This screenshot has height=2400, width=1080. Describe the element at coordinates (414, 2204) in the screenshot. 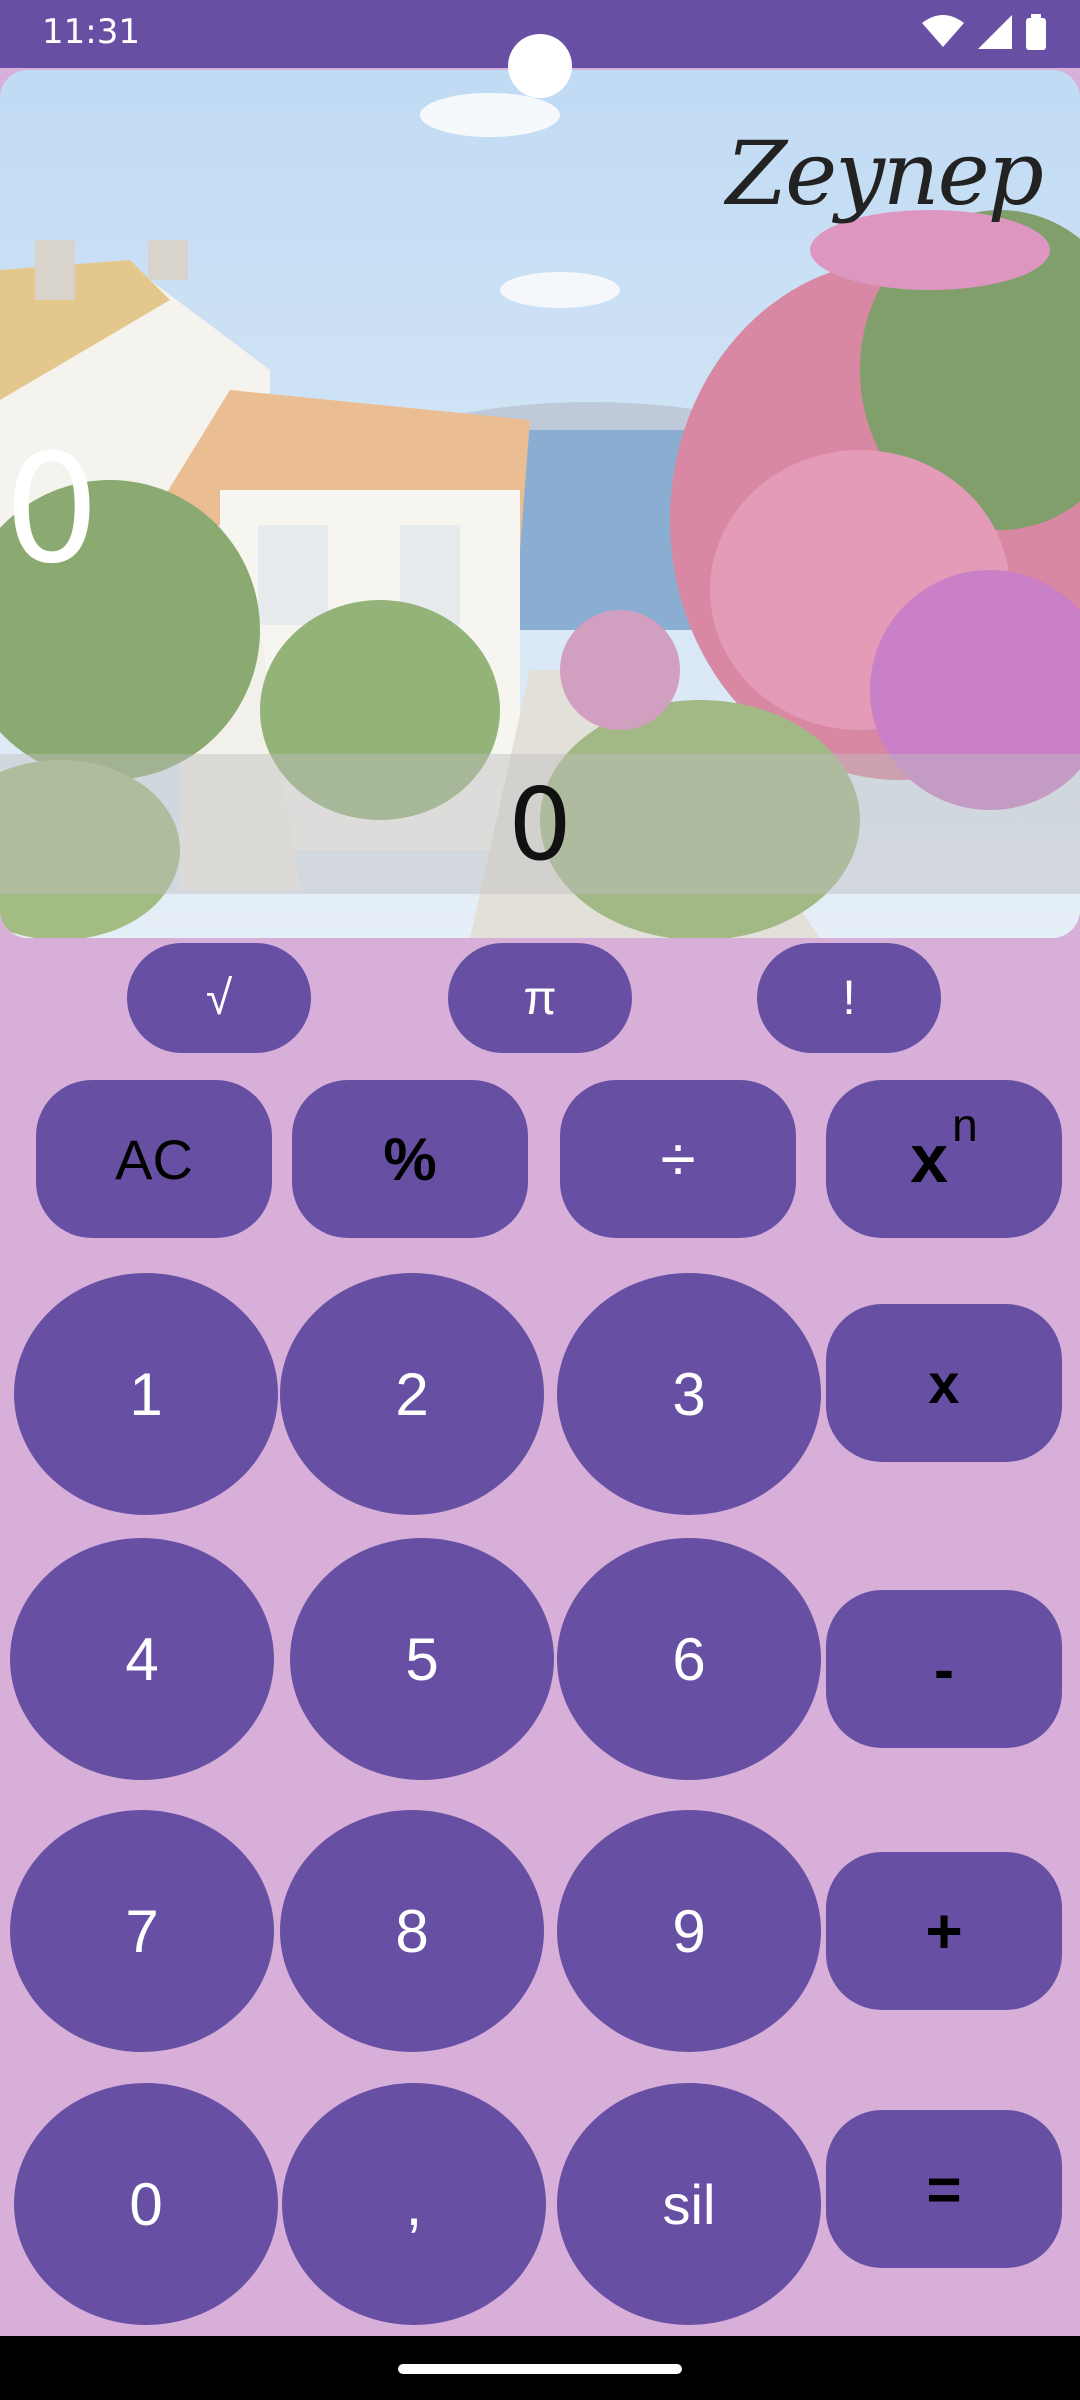

I see `comma-button: ,` at that location.